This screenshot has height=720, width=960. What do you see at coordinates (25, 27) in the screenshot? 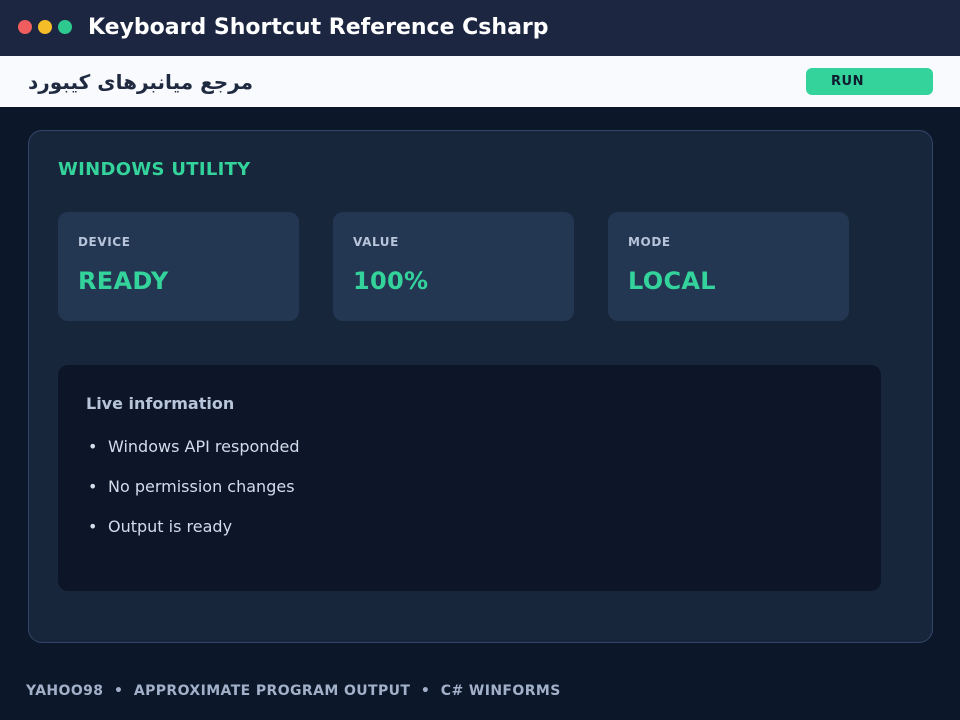
I see `close-window-icon` at bounding box center [25, 27].